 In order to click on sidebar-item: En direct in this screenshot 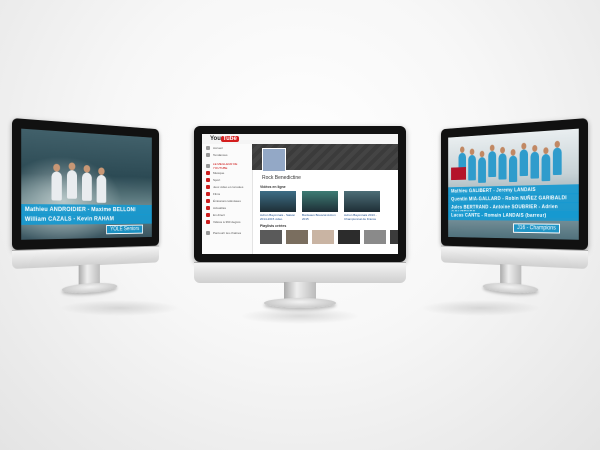, I will do `click(229, 215)`.